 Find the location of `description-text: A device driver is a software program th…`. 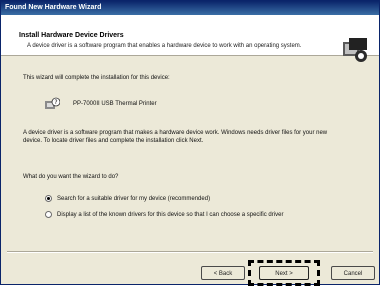

description-text: A device driver is a software program th… is located at coordinates (175, 137).